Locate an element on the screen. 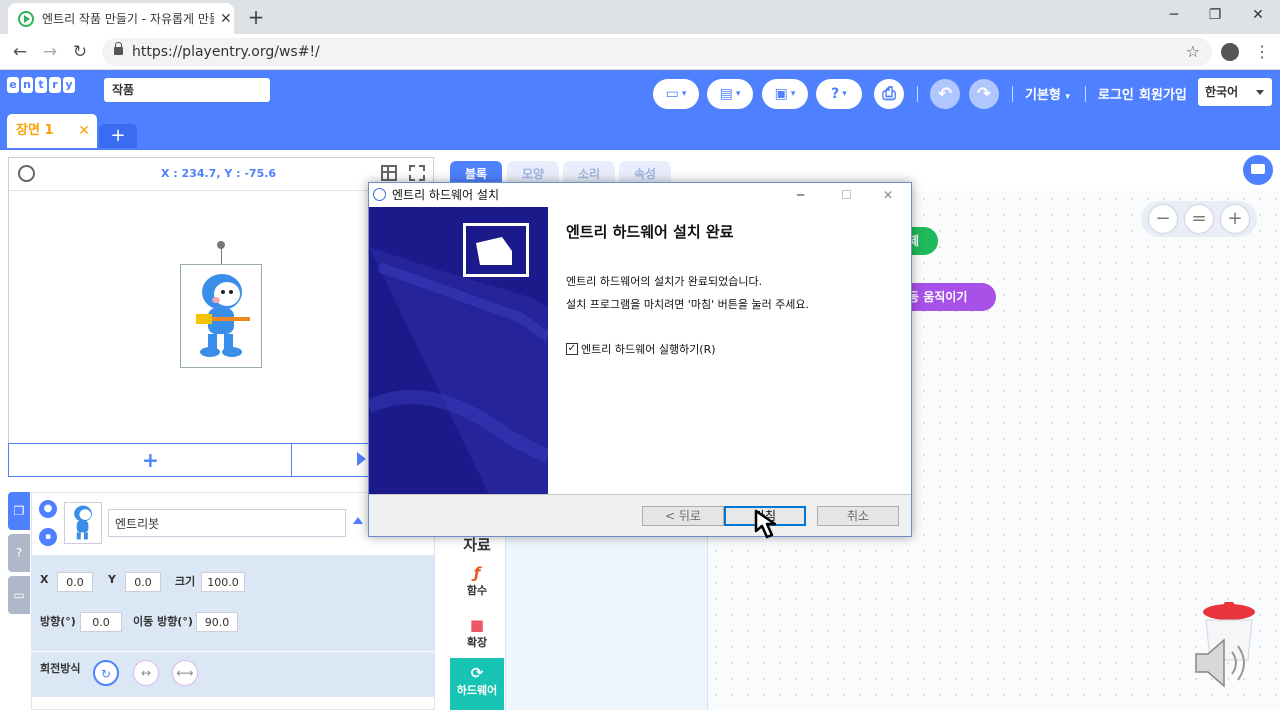 Image resolution: width=1280 pixels, height=720 pixels. dialog-maximize-button: ☐ is located at coordinates (846, 195).